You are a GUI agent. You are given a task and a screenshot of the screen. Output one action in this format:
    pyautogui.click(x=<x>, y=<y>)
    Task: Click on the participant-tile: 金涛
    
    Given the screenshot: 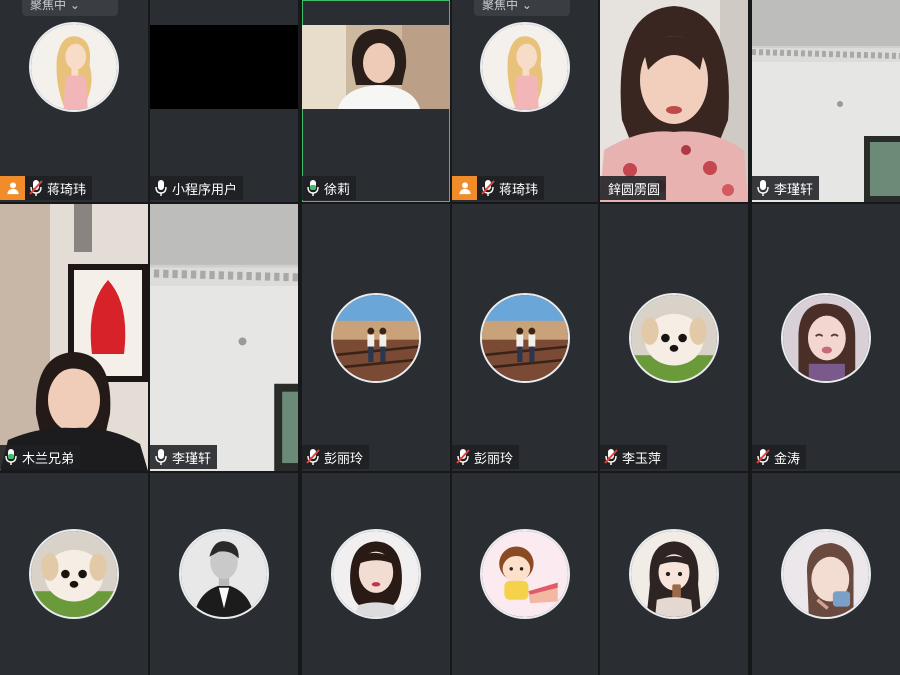 What is the action you would take?
    pyautogui.click(x=826, y=337)
    